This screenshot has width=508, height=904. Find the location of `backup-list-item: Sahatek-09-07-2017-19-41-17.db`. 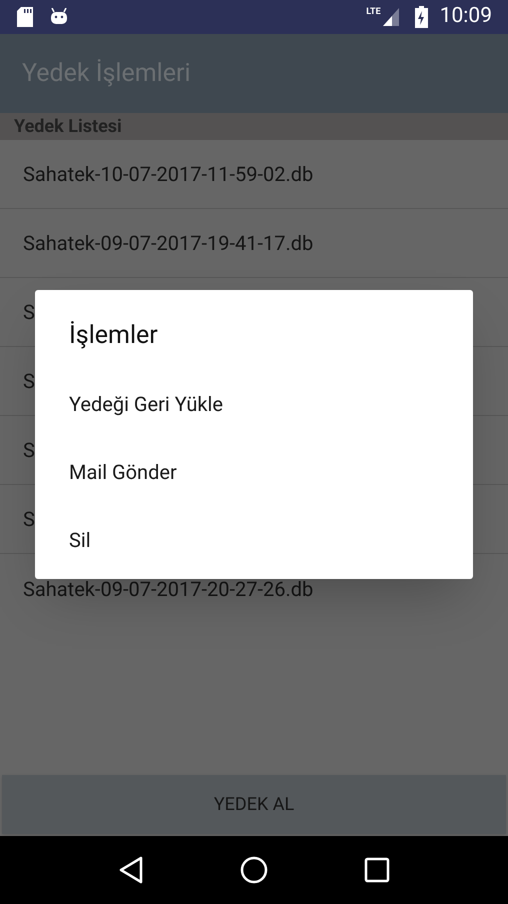

backup-list-item: Sahatek-09-07-2017-19-41-17.db is located at coordinates (254, 243).